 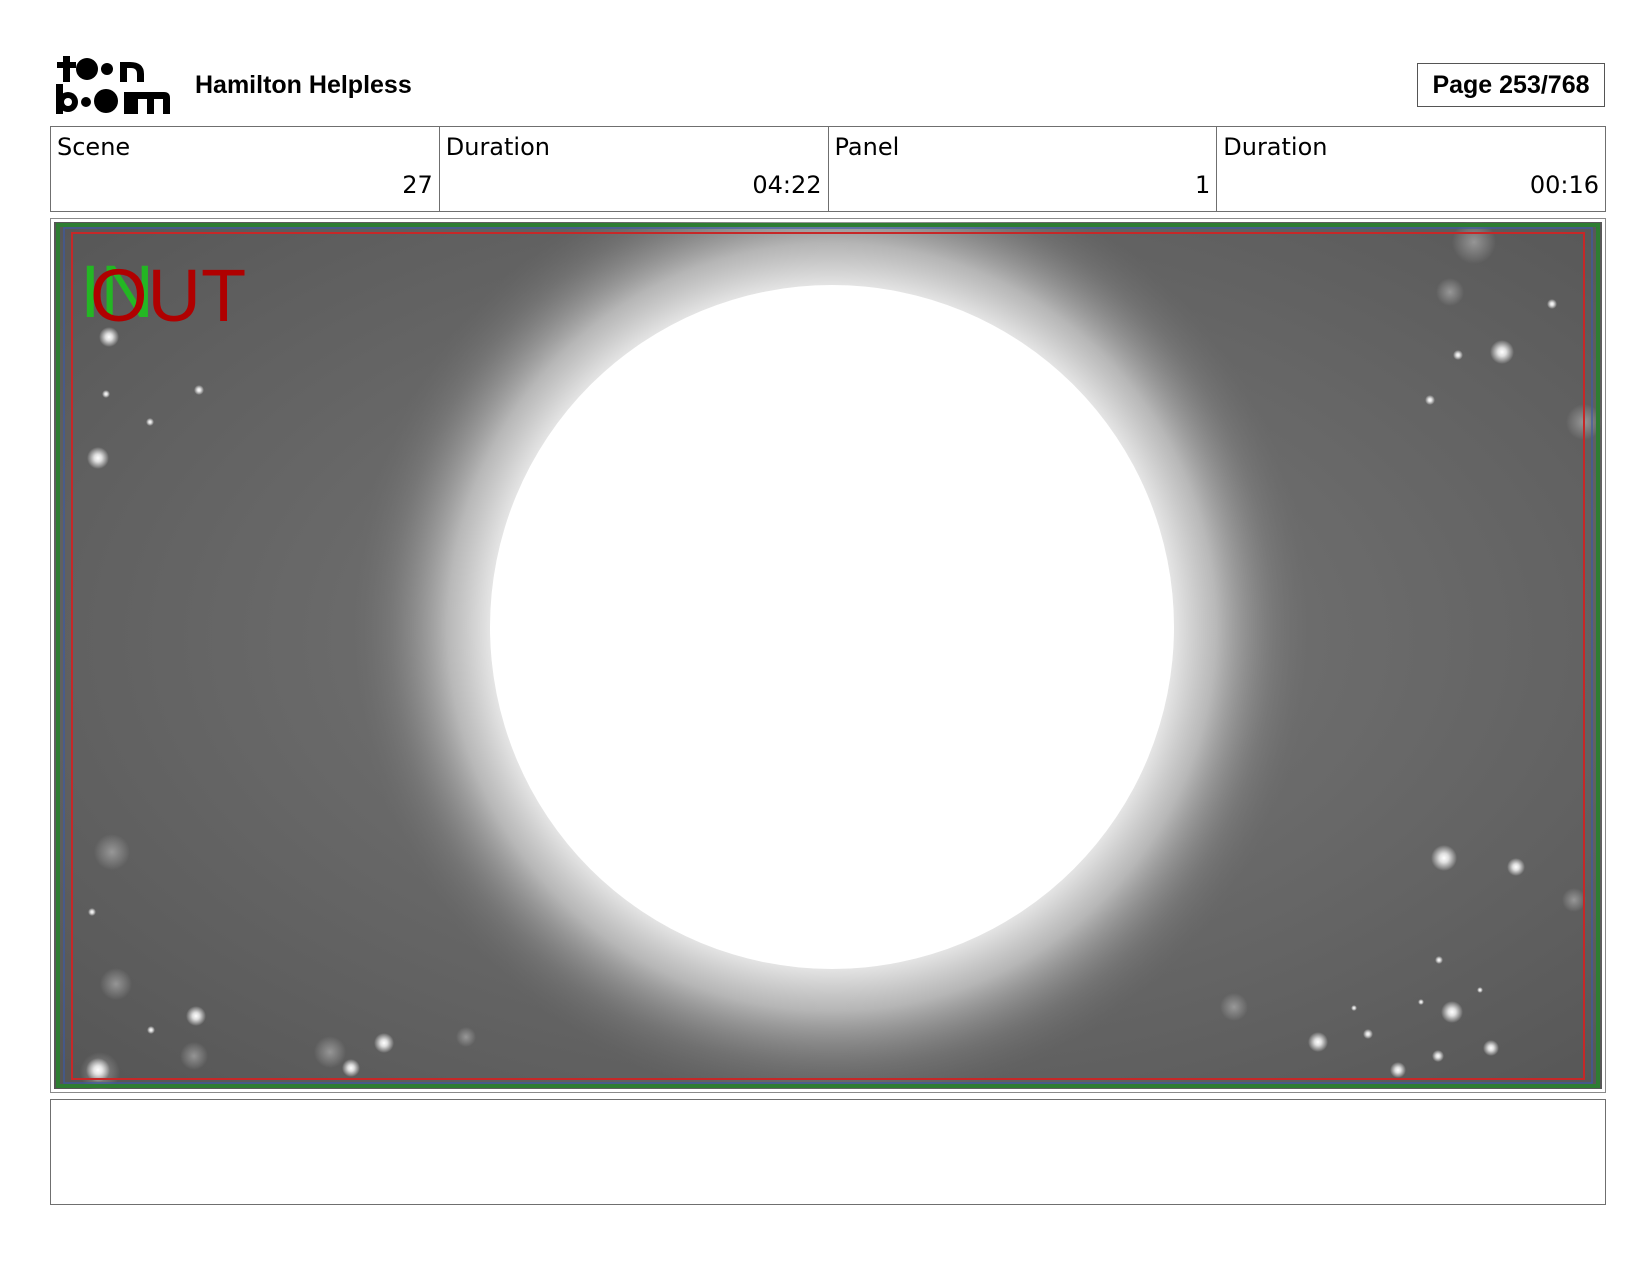 What do you see at coordinates (1275, 147) in the screenshot?
I see `panel-duration-label: Duration` at bounding box center [1275, 147].